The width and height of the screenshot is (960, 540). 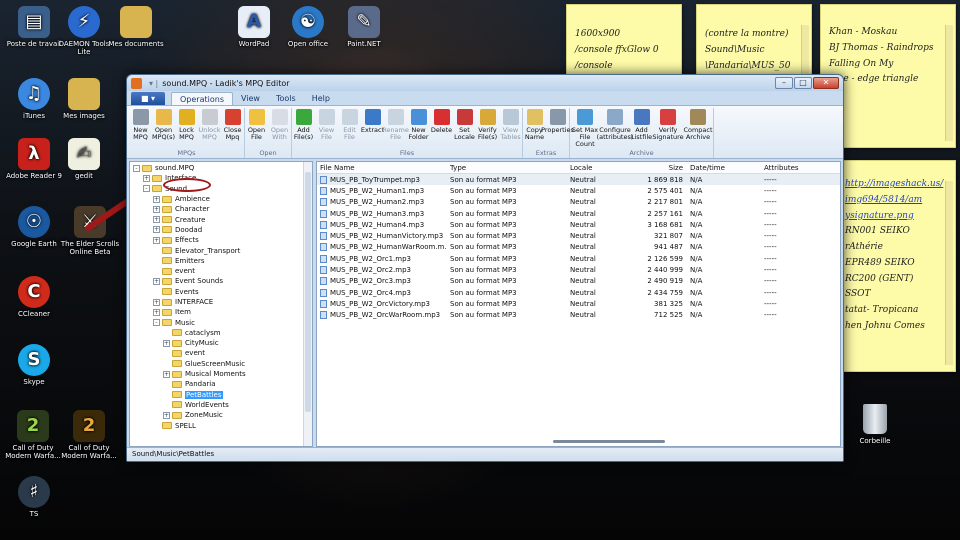 What do you see at coordinates (221, 374) in the screenshot?
I see `tree-item: + Musical Moments` at bounding box center [221, 374].